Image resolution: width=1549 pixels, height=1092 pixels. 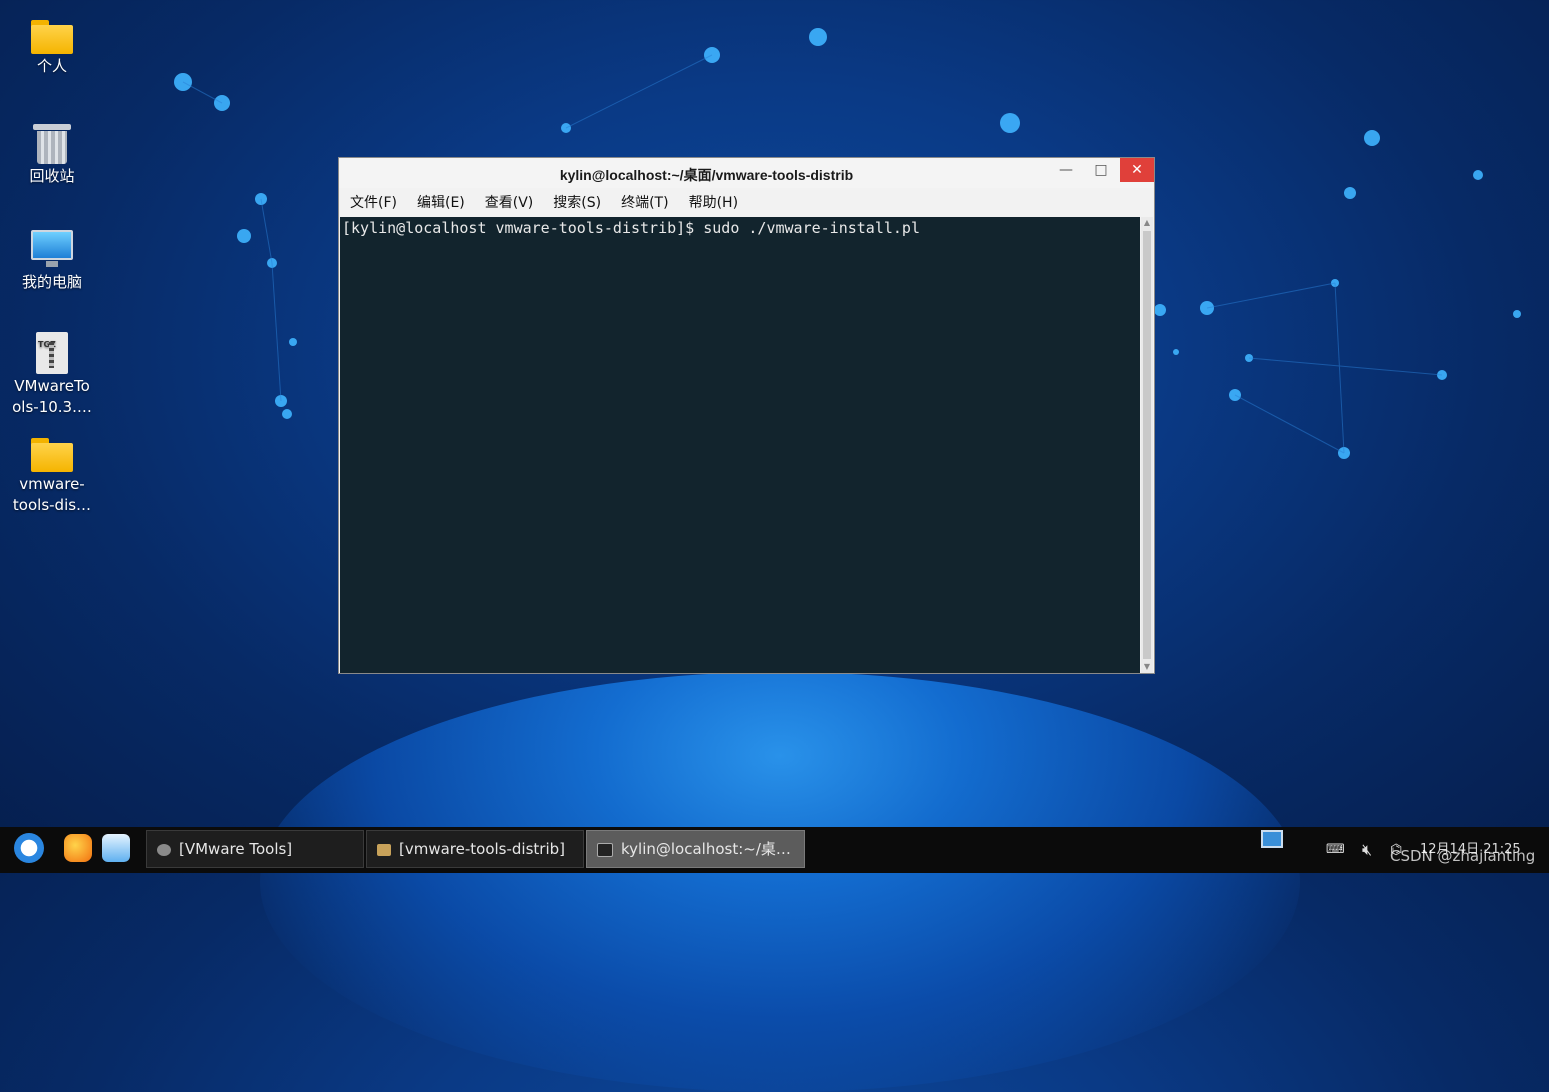 I want to click on scrollbar-thumb, so click(x=1147, y=445).